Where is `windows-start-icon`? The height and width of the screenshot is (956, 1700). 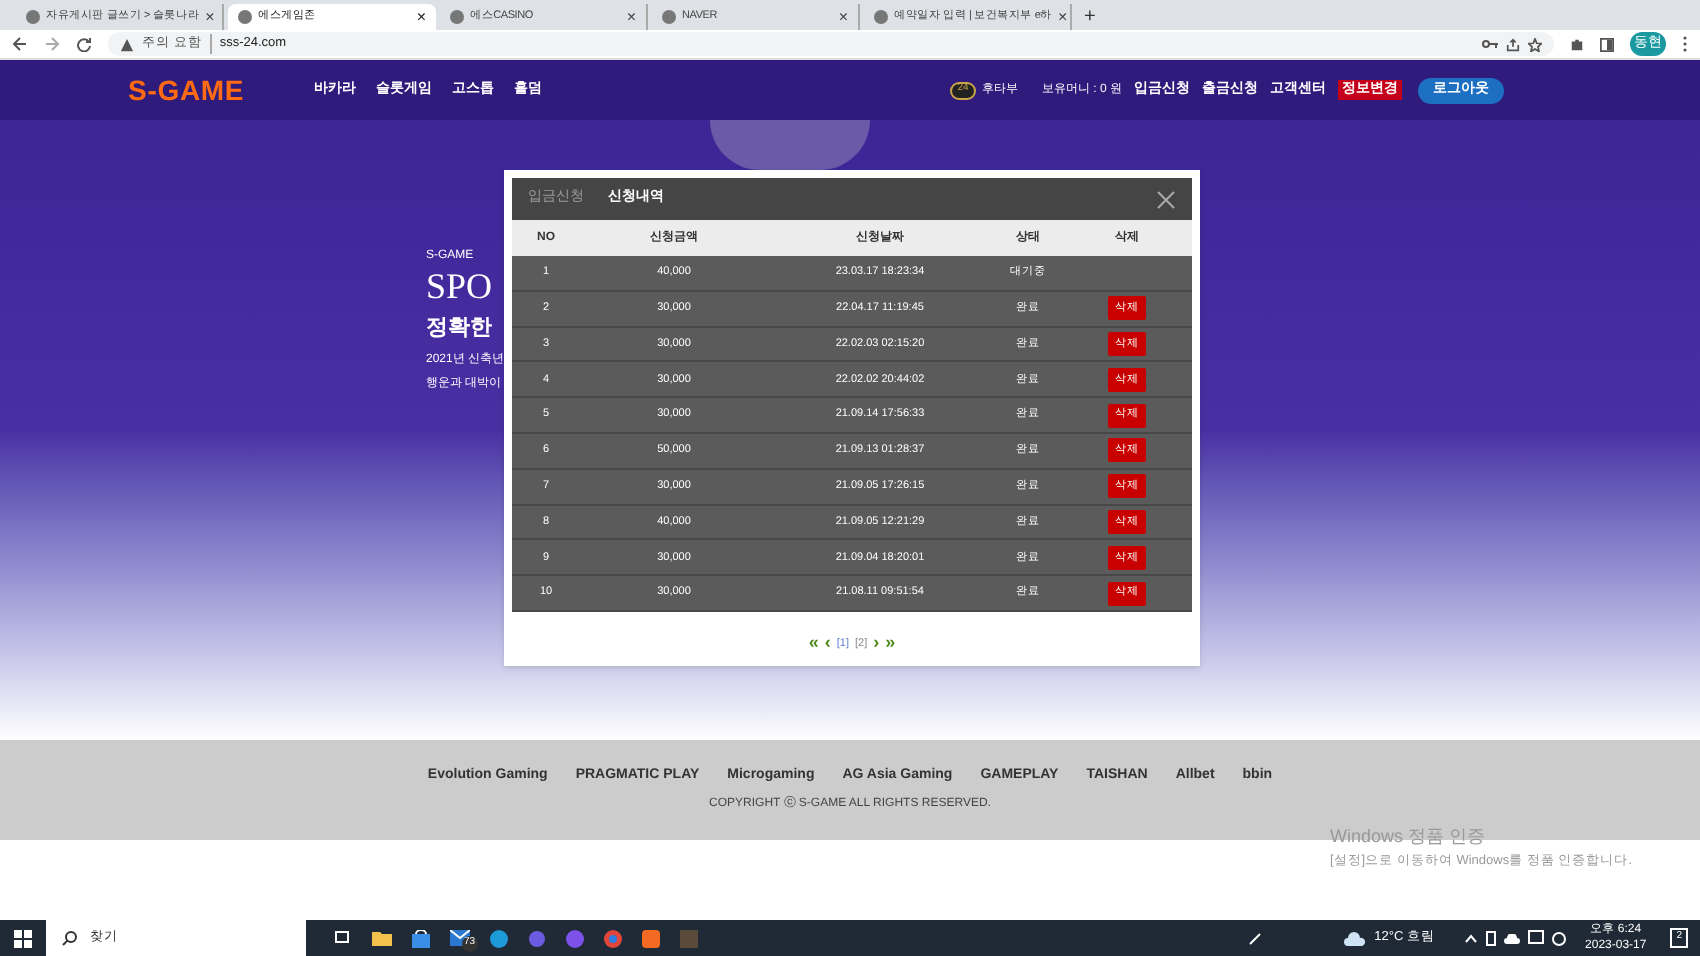 windows-start-icon is located at coordinates (23, 938).